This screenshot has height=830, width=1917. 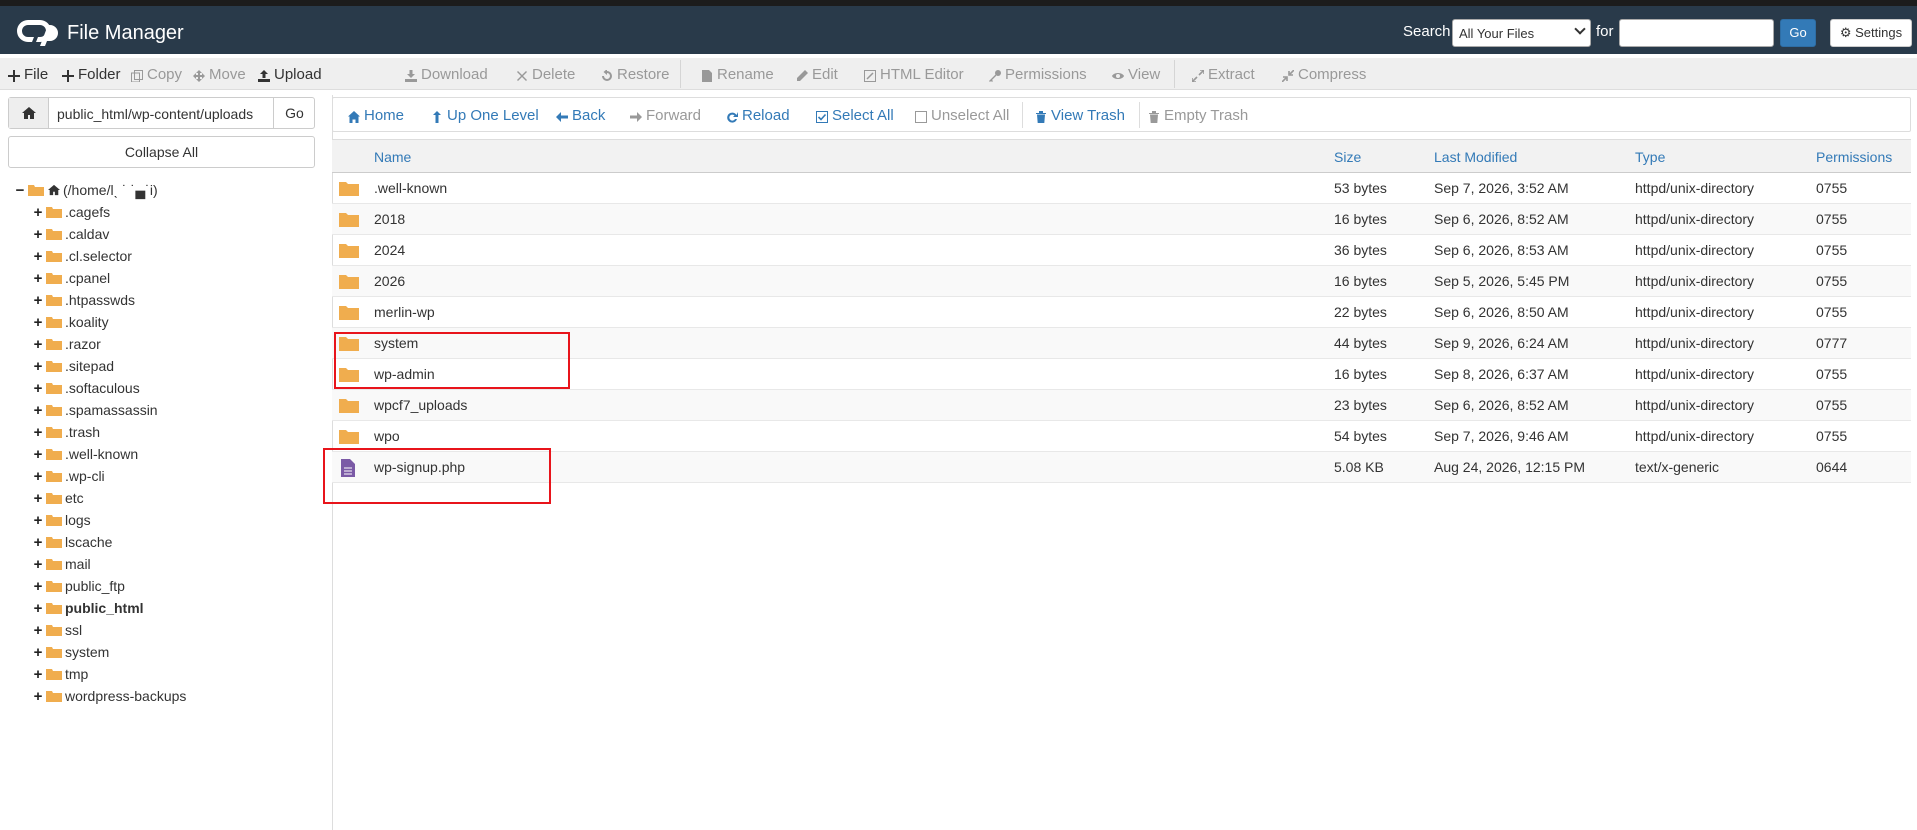 I want to click on tree-item-dot-spamassassin: + .spamassassin, so click(x=169, y=410).